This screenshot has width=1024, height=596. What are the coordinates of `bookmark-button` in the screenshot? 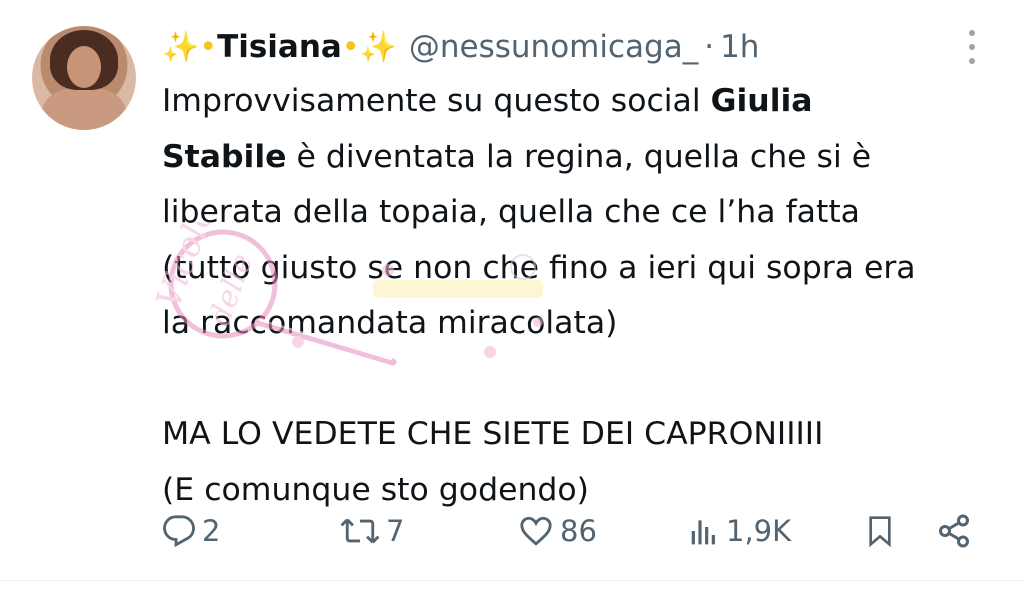 It's located at (880, 531).